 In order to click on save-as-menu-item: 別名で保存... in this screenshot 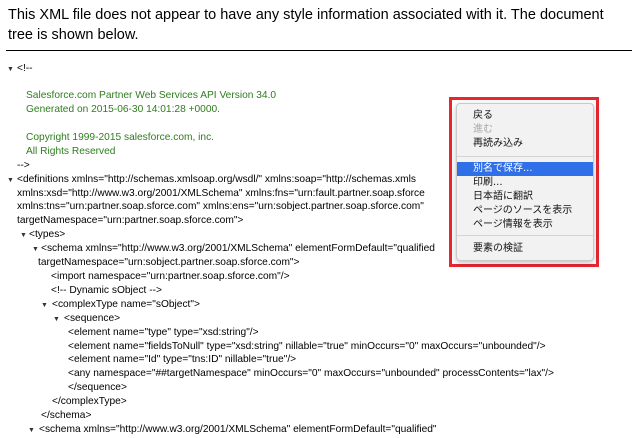, I will do `click(525, 169)`.